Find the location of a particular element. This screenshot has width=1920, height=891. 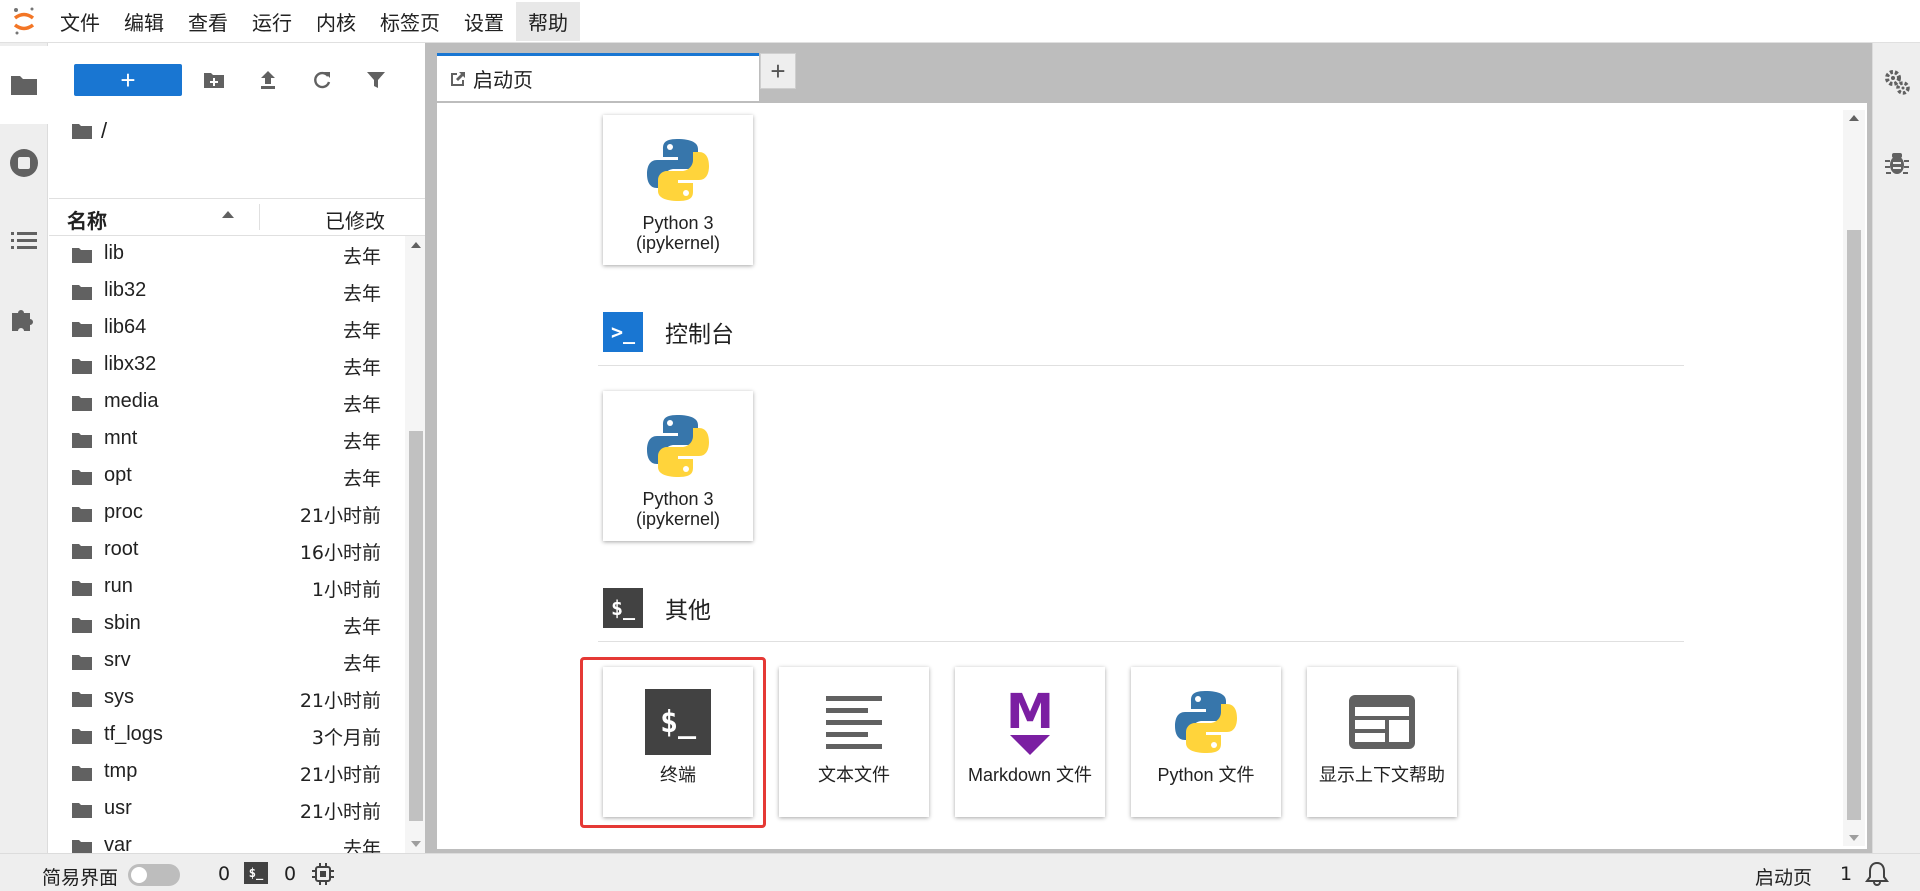

file-name: sbin is located at coordinates (122, 623).